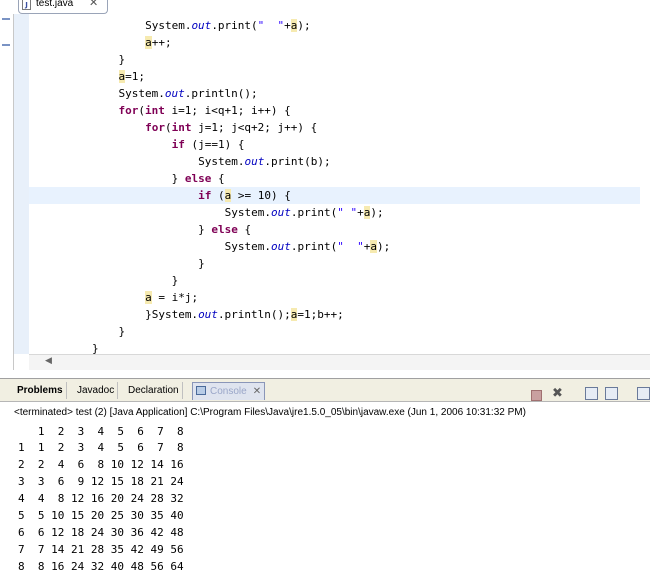 The height and width of the screenshot is (576, 650). I want to click on vertical-ruler, so click(21, 184).